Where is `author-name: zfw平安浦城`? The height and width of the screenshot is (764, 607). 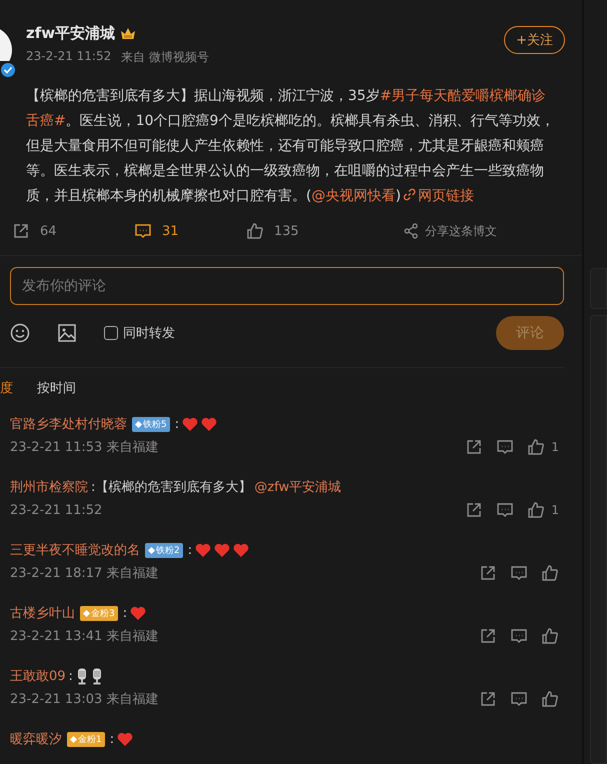 author-name: zfw平安浦城 is located at coordinates (71, 33).